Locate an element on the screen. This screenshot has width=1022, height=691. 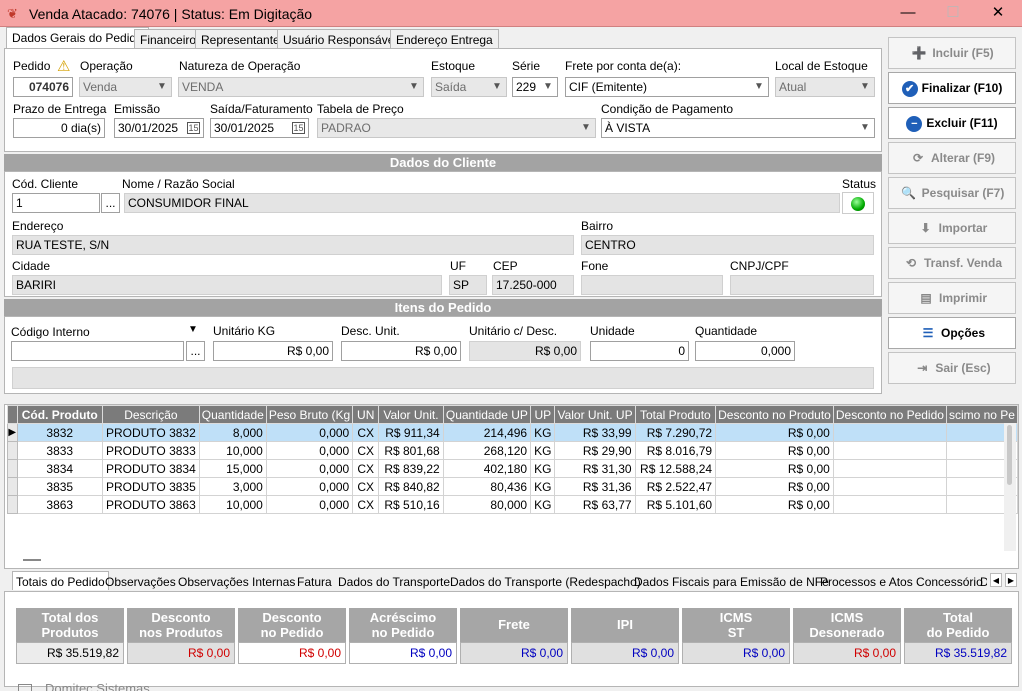
table-cell: R$ 12.588,24 is located at coordinates (675, 468).